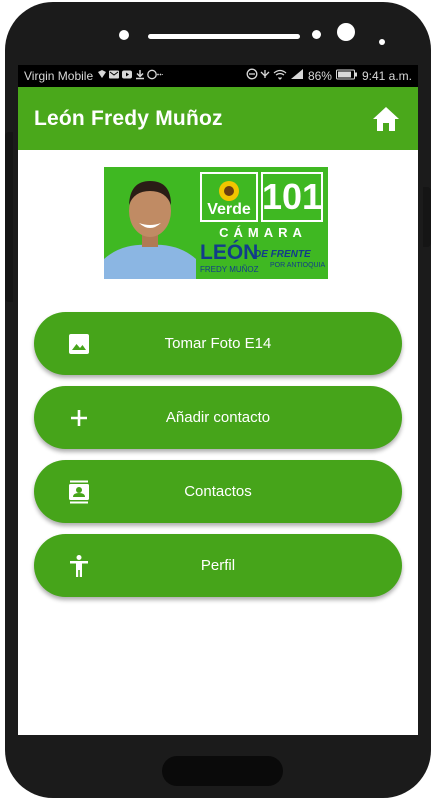 The height and width of the screenshot is (800, 436). What do you see at coordinates (319, 76) in the screenshot?
I see `battery-percent: 86%` at bounding box center [319, 76].